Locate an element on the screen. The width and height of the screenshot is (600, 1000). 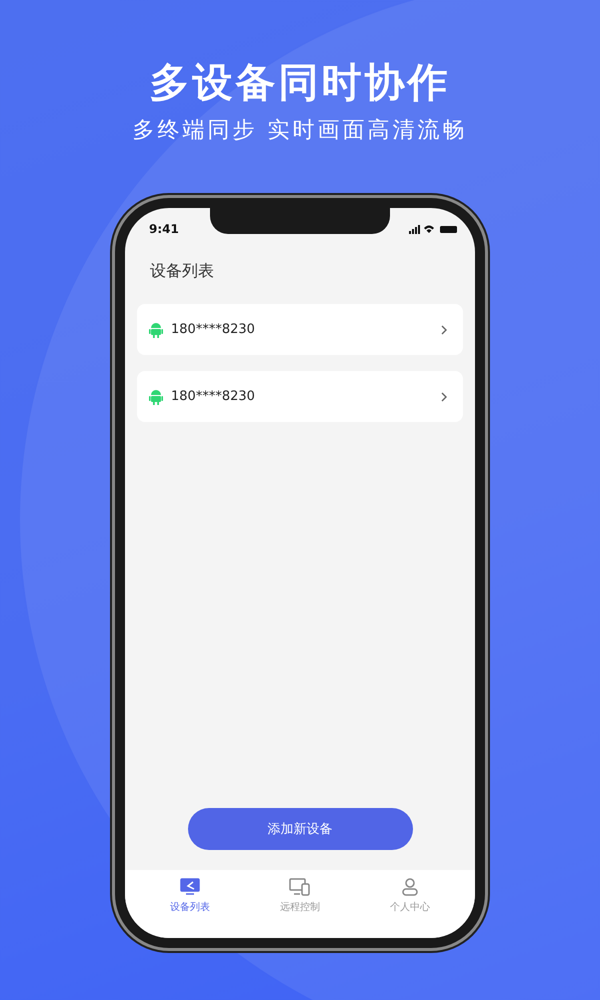
status-time: 9:41 is located at coordinates (164, 229).